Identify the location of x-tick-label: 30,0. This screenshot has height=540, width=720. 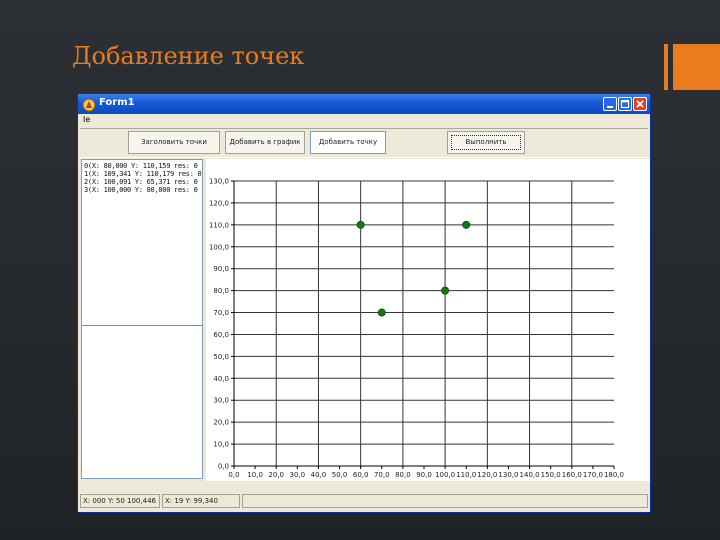
(298, 475).